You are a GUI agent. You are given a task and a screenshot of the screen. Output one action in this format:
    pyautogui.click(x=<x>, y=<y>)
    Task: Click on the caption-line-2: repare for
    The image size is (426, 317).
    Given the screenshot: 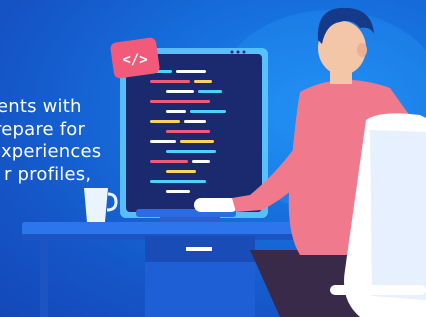 What is the action you would take?
    pyautogui.click(x=43, y=129)
    